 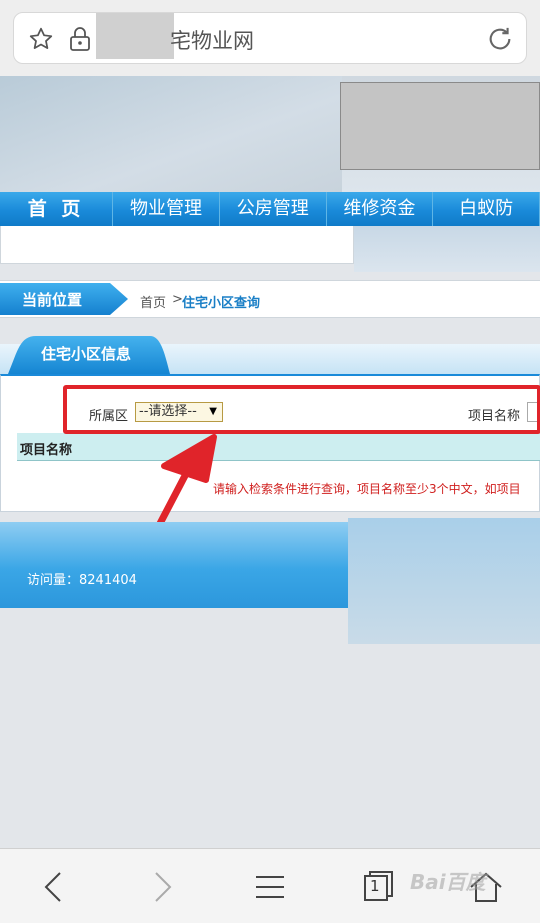 I want to click on district-select: --请选择-- ▼, so click(x=179, y=412).